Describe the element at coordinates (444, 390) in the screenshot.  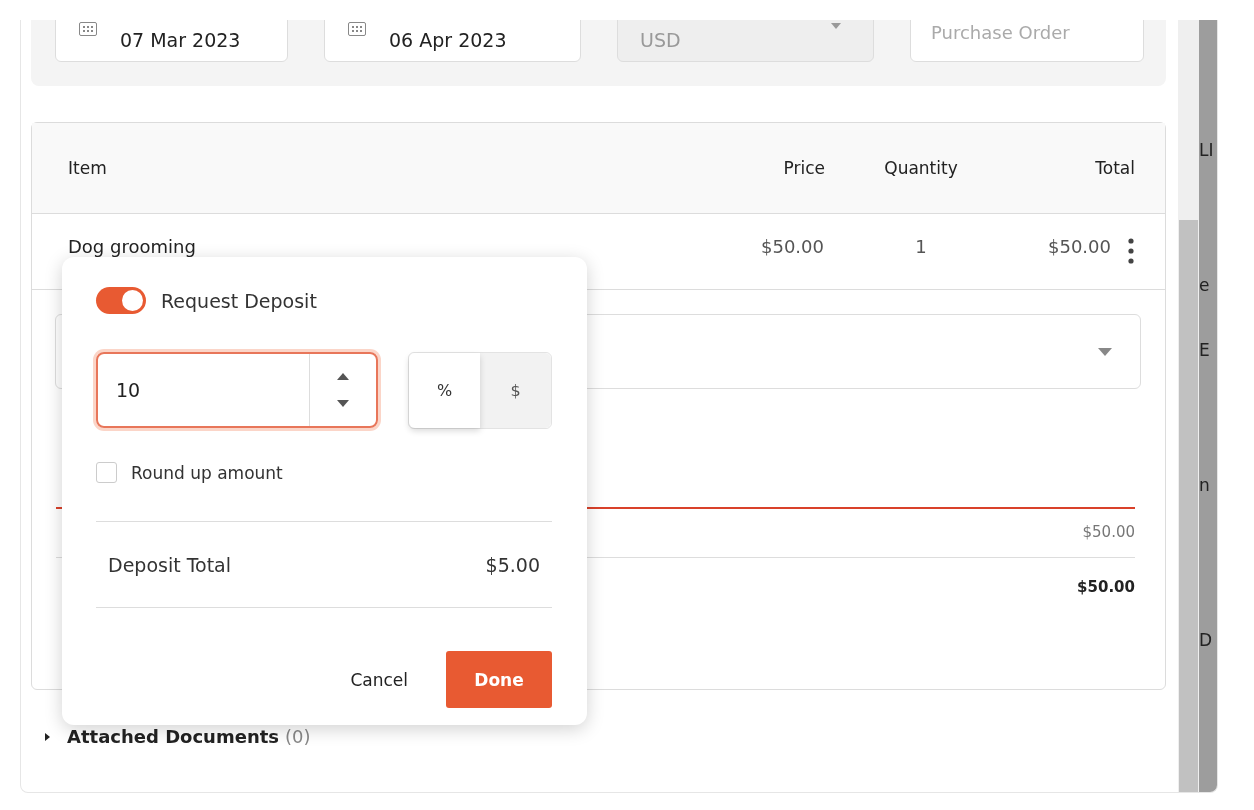
I see `unit-toggle: %` at that location.